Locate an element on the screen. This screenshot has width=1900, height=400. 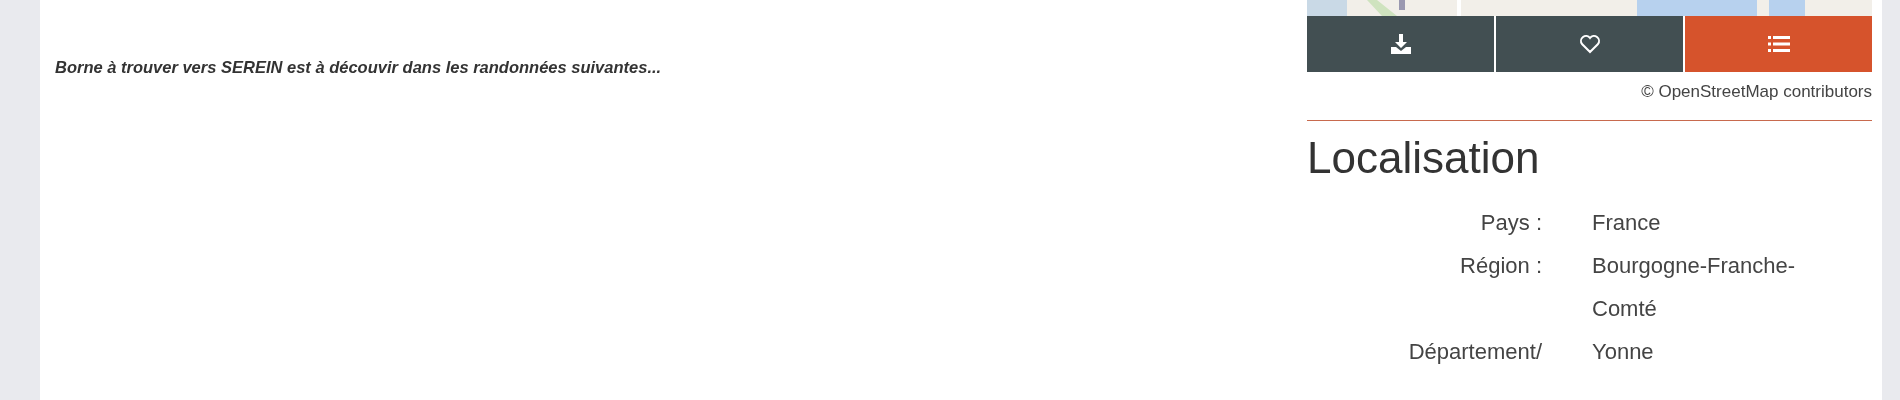
heart-icon is located at coordinates (1589, 44).